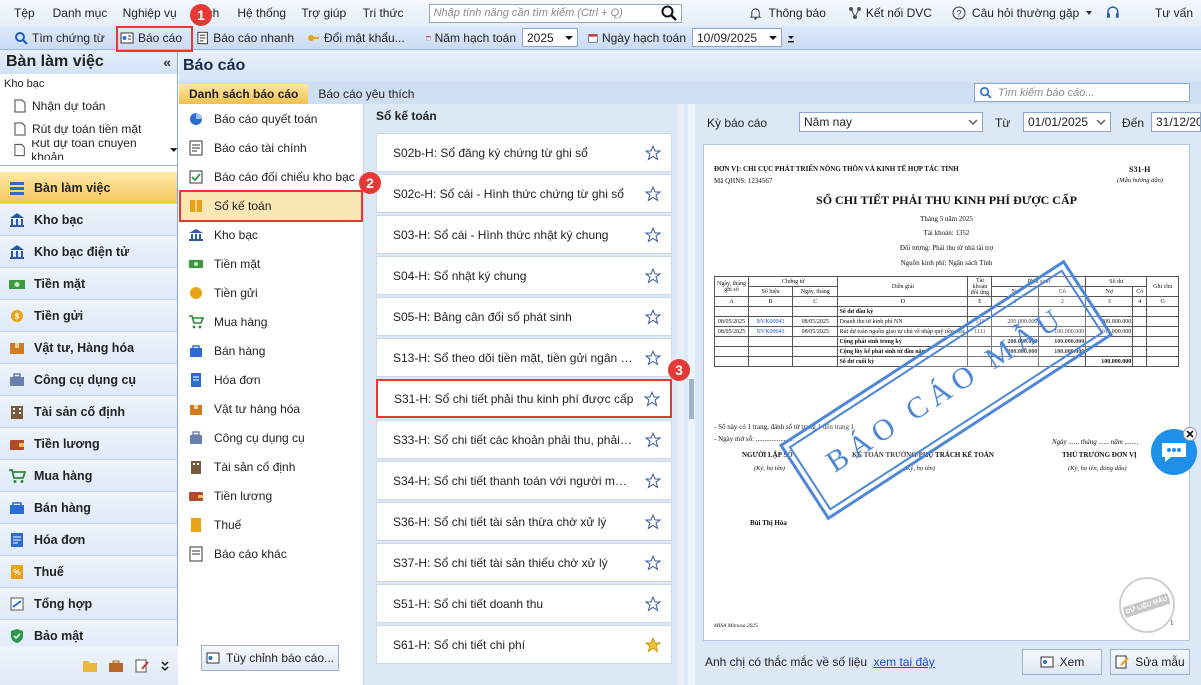 The image size is (1201, 685). What do you see at coordinates (88, 150) in the screenshot?
I see `tree-item-transfer-withdrawal: Rút dự toán chuyển khoản` at bounding box center [88, 150].